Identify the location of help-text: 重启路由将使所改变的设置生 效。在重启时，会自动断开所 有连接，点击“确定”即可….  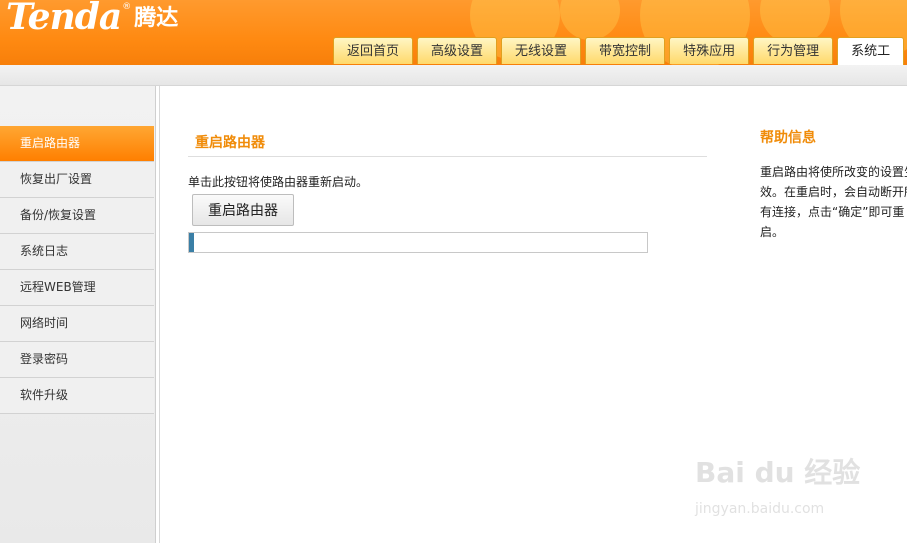
(833, 202).